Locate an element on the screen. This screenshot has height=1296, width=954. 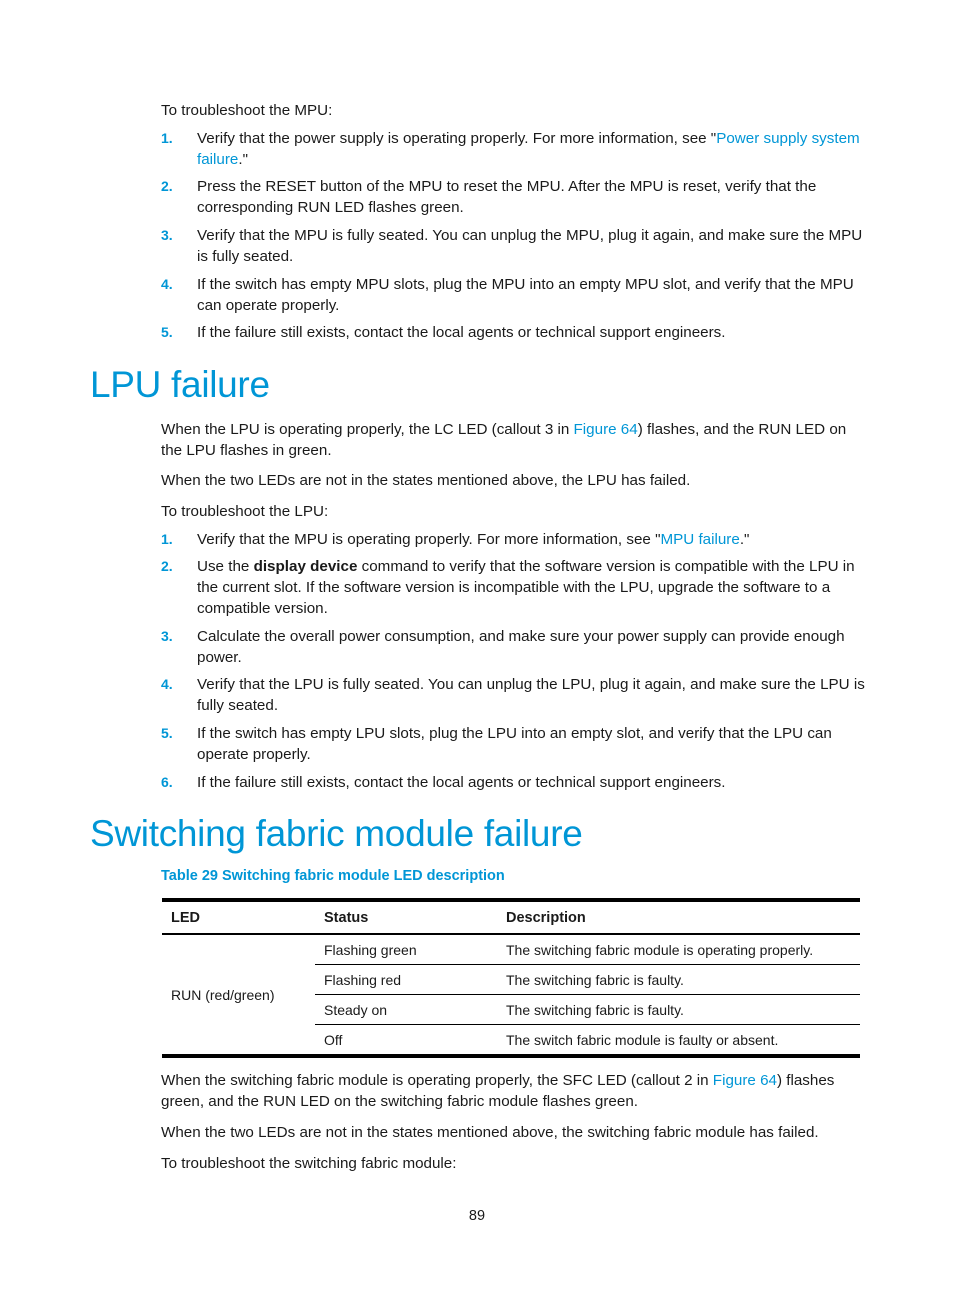
mpu-intro: To troubleshoot the MPU: is located at coordinates (247, 110).